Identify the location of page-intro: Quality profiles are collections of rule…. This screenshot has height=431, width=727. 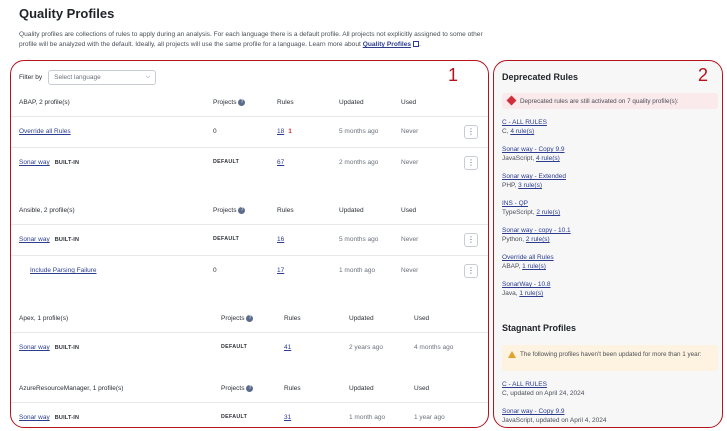
(254, 40).